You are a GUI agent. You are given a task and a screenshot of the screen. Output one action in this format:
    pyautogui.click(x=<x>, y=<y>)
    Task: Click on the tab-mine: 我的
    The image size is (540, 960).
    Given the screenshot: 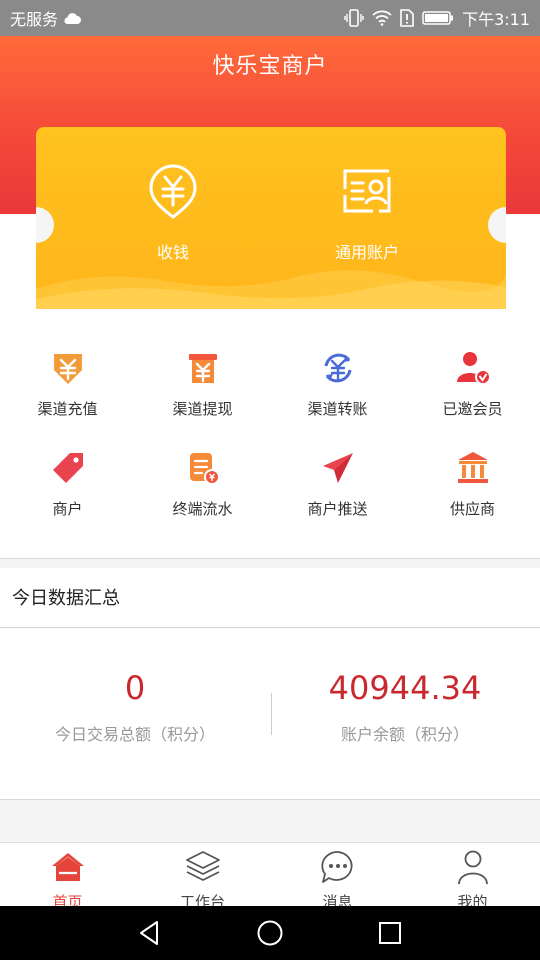 What is the action you would take?
    pyautogui.click(x=472, y=880)
    